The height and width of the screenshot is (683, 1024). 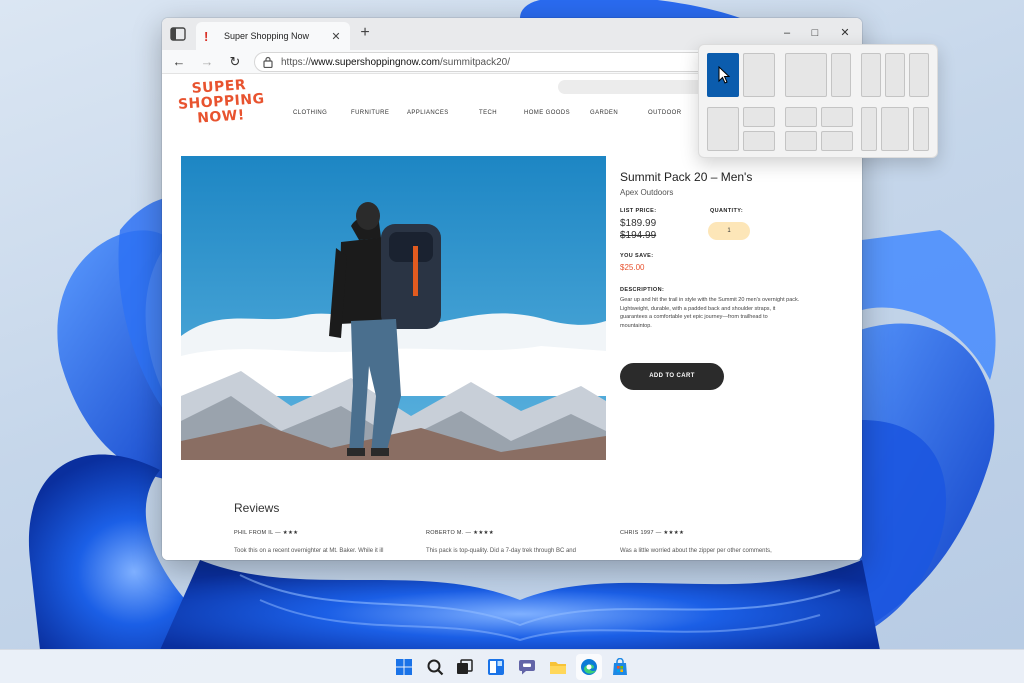 What do you see at coordinates (465, 667) in the screenshot?
I see `task-view-icon` at bounding box center [465, 667].